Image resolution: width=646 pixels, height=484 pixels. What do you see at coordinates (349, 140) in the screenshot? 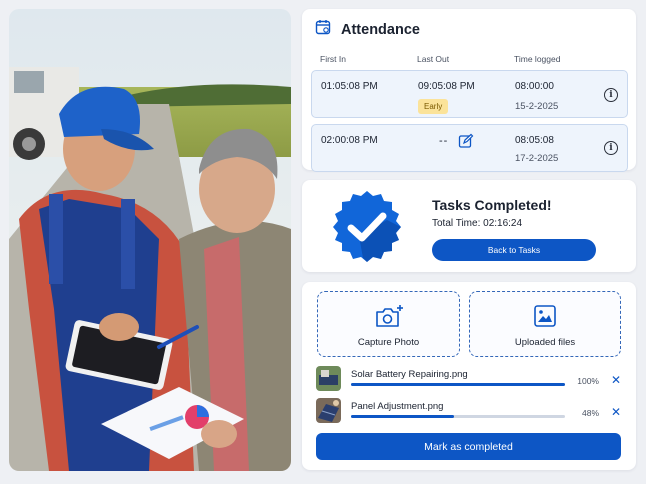
I see `first-in-value: 02:00:08 PM` at bounding box center [349, 140].